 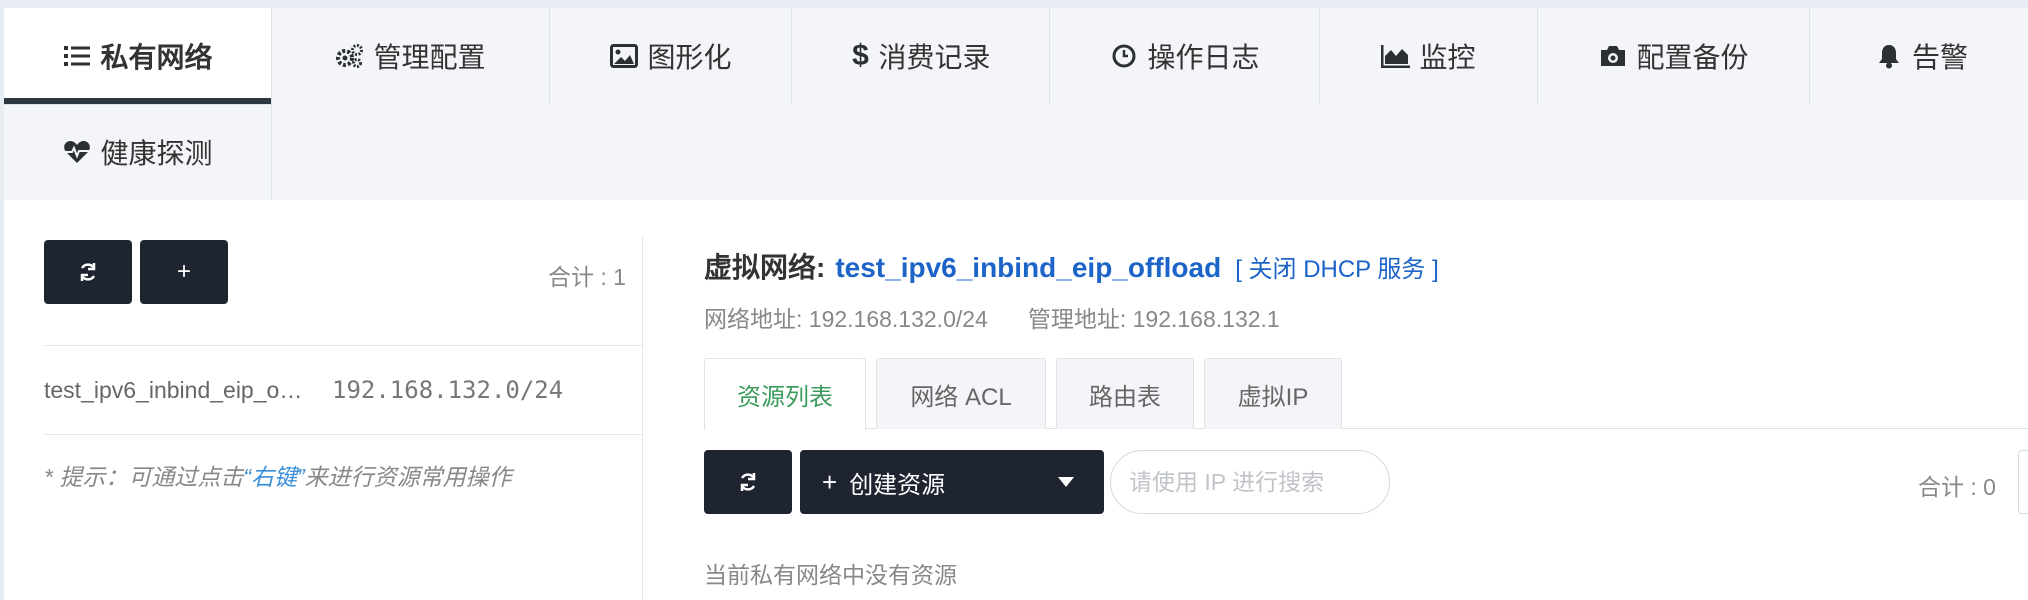 I want to click on subtab-resource-list: 资源列表, so click(x=785, y=394).